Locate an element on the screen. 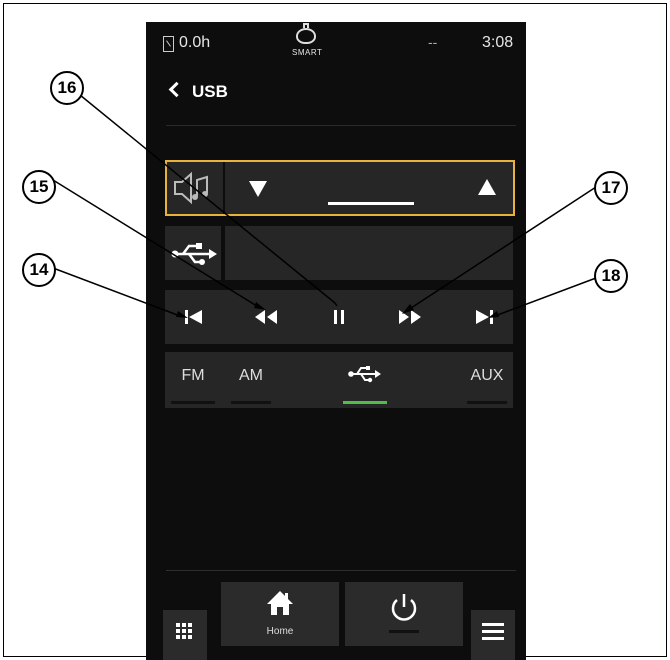  callout-15: 15 is located at coordinates (39, 187).